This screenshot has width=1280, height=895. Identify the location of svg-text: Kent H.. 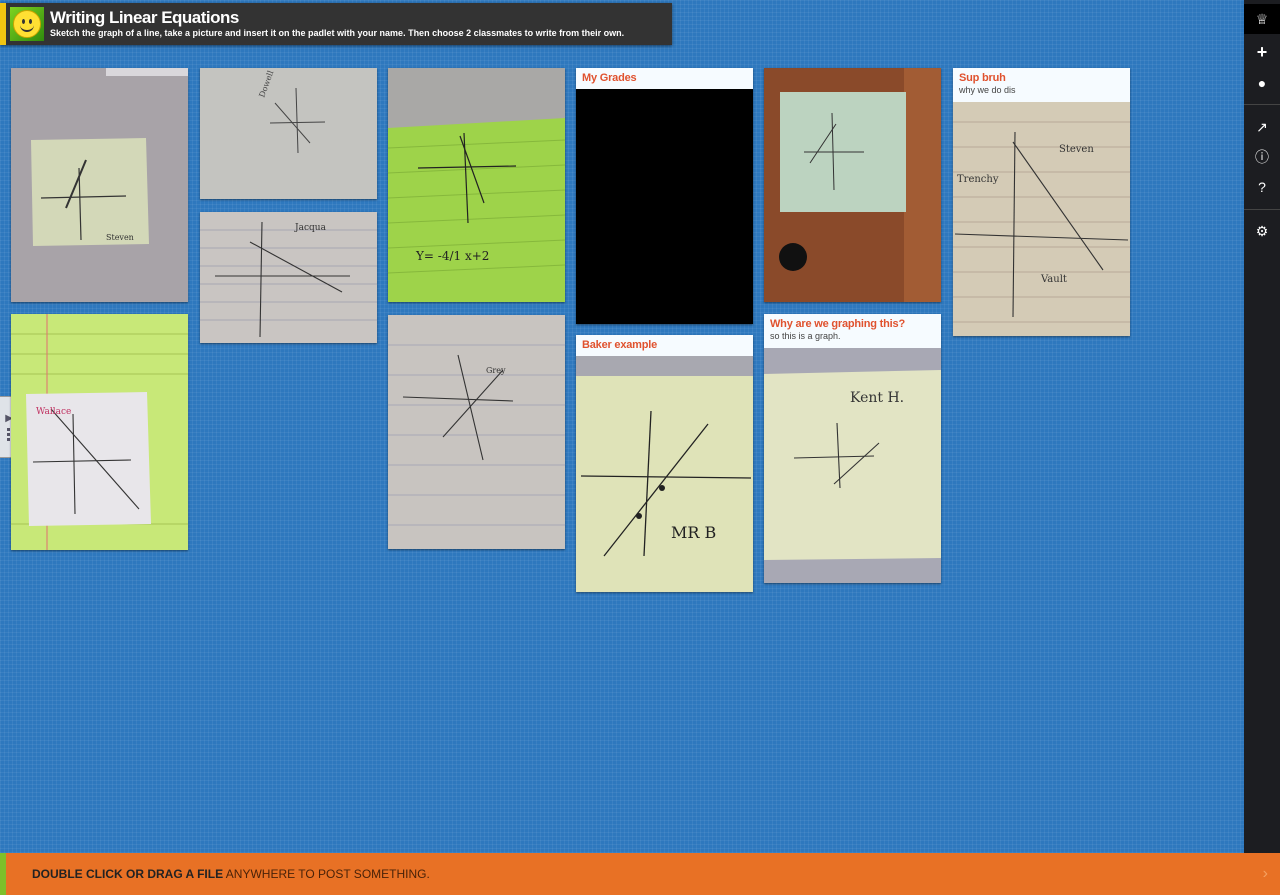
(877, 398).